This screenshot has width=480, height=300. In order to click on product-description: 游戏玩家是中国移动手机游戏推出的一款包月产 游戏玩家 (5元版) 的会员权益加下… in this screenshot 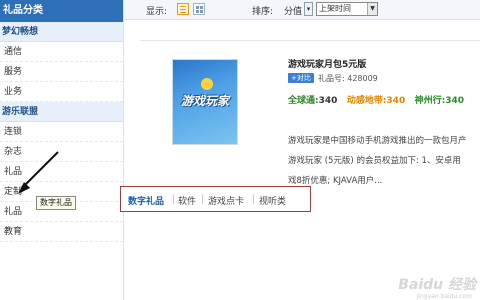, I will do `click(383, 161)`.